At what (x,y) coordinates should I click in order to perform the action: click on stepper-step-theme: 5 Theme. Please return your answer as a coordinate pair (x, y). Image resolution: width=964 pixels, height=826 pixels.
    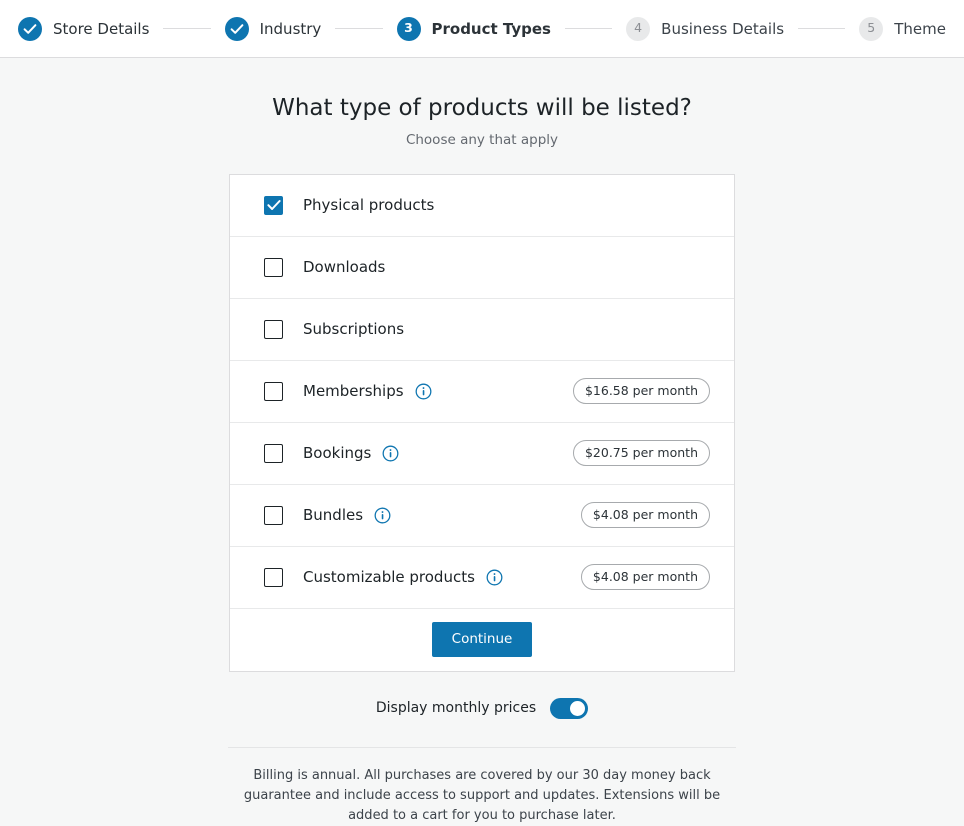
    Looking at the image, I should click on (903, 28).